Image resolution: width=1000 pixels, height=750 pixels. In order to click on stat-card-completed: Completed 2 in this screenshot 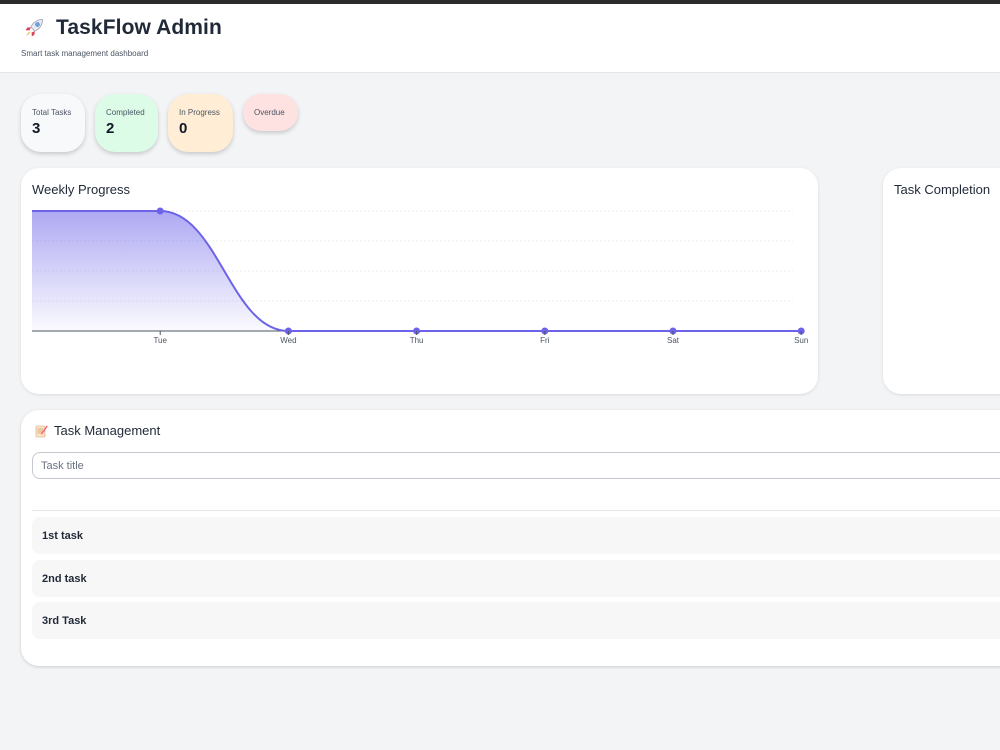, I will do `click(126, 123)`.